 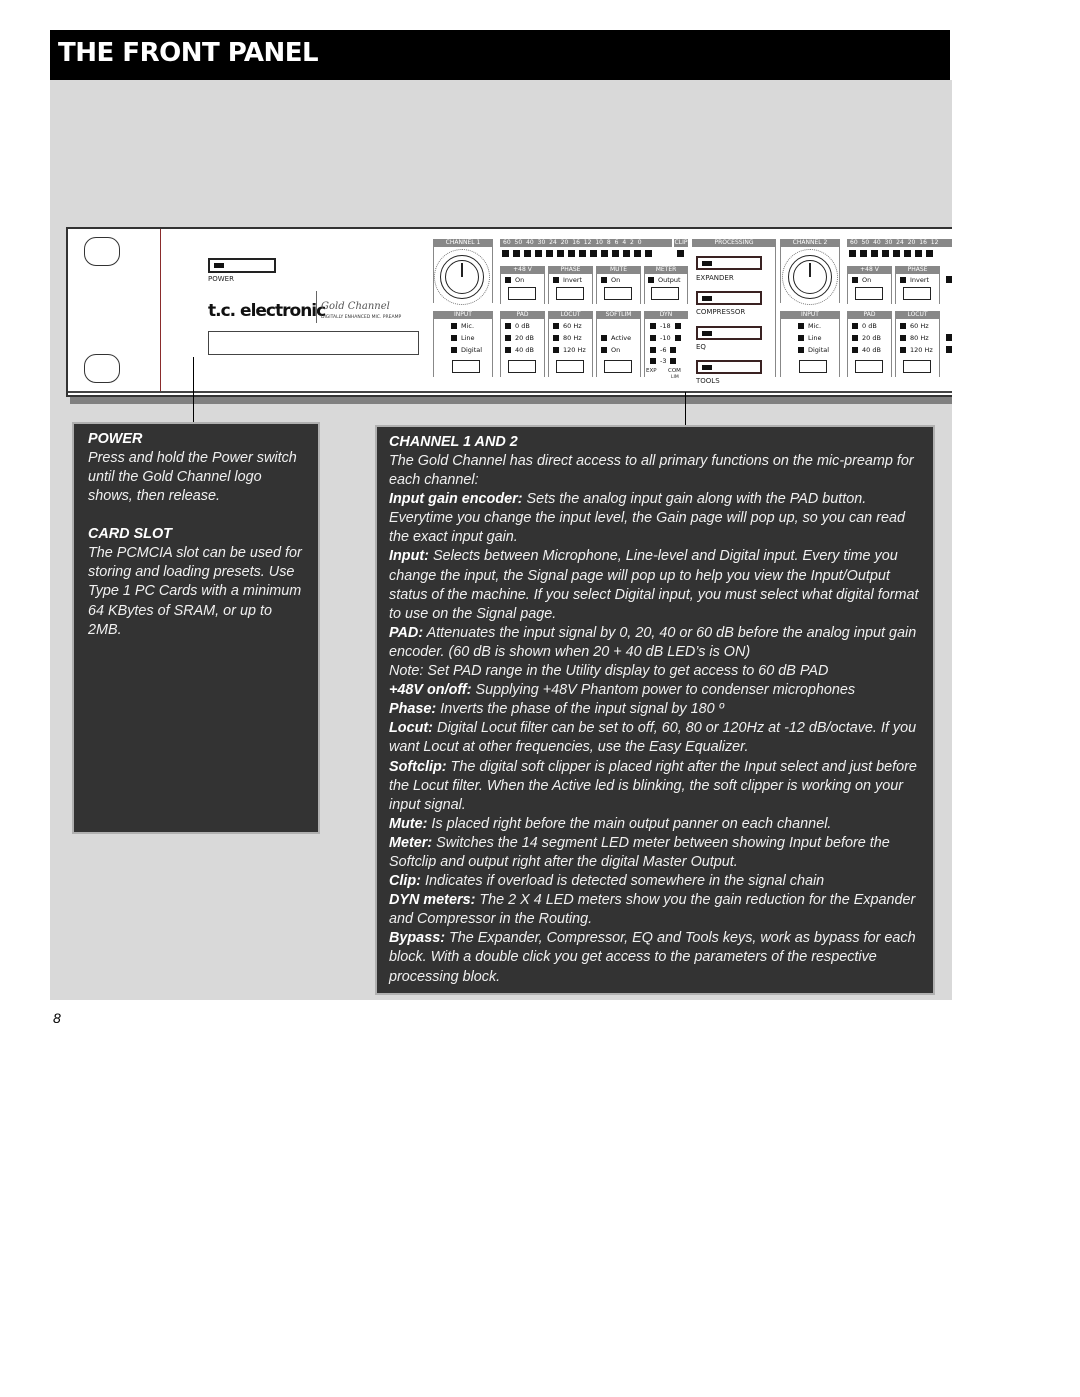 What do you see at coordinates (57, 1018) in the screenshot?
I see `page-number: 8` at bounding box center [57, 1018].